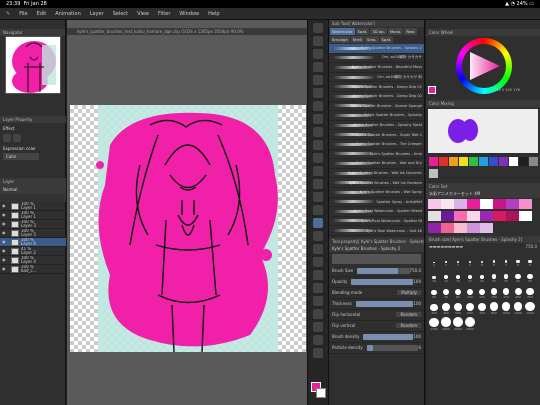  Describe the element at coordinates (494, 291) in the screenshot. I see `brush-size-preset: 150` at that location.